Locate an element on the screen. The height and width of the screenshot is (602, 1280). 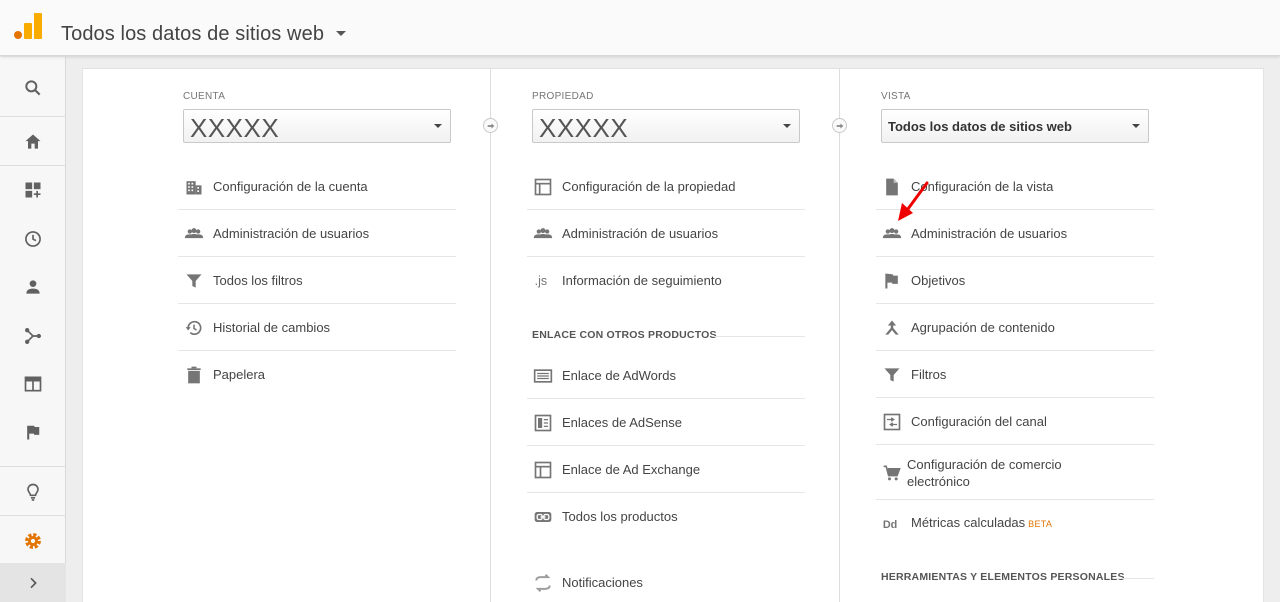
item-label: Objetivos is located at coordinates (938, 280).